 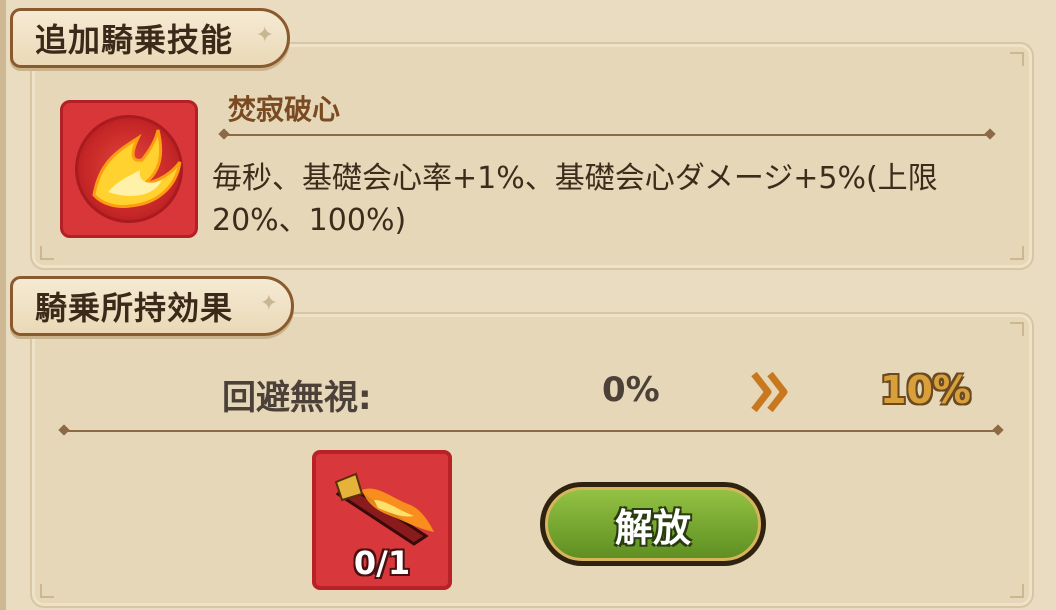 What do you see at coordinates (134, 40) in the screenshot?
I see `mount-skill-title: 追加騎乗技能` at bounding box center [134, 40].